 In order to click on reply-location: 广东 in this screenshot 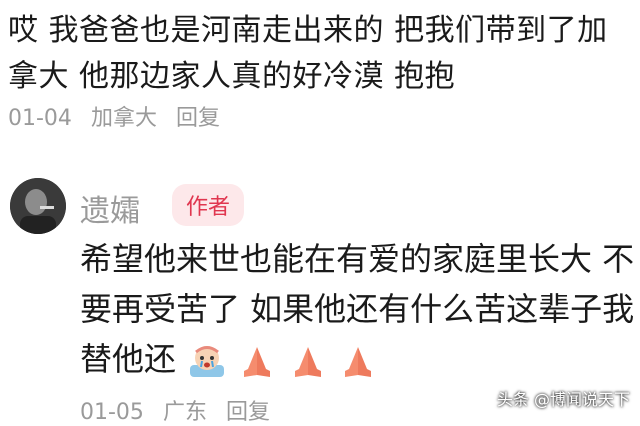, I will do `click(184, 412)`.